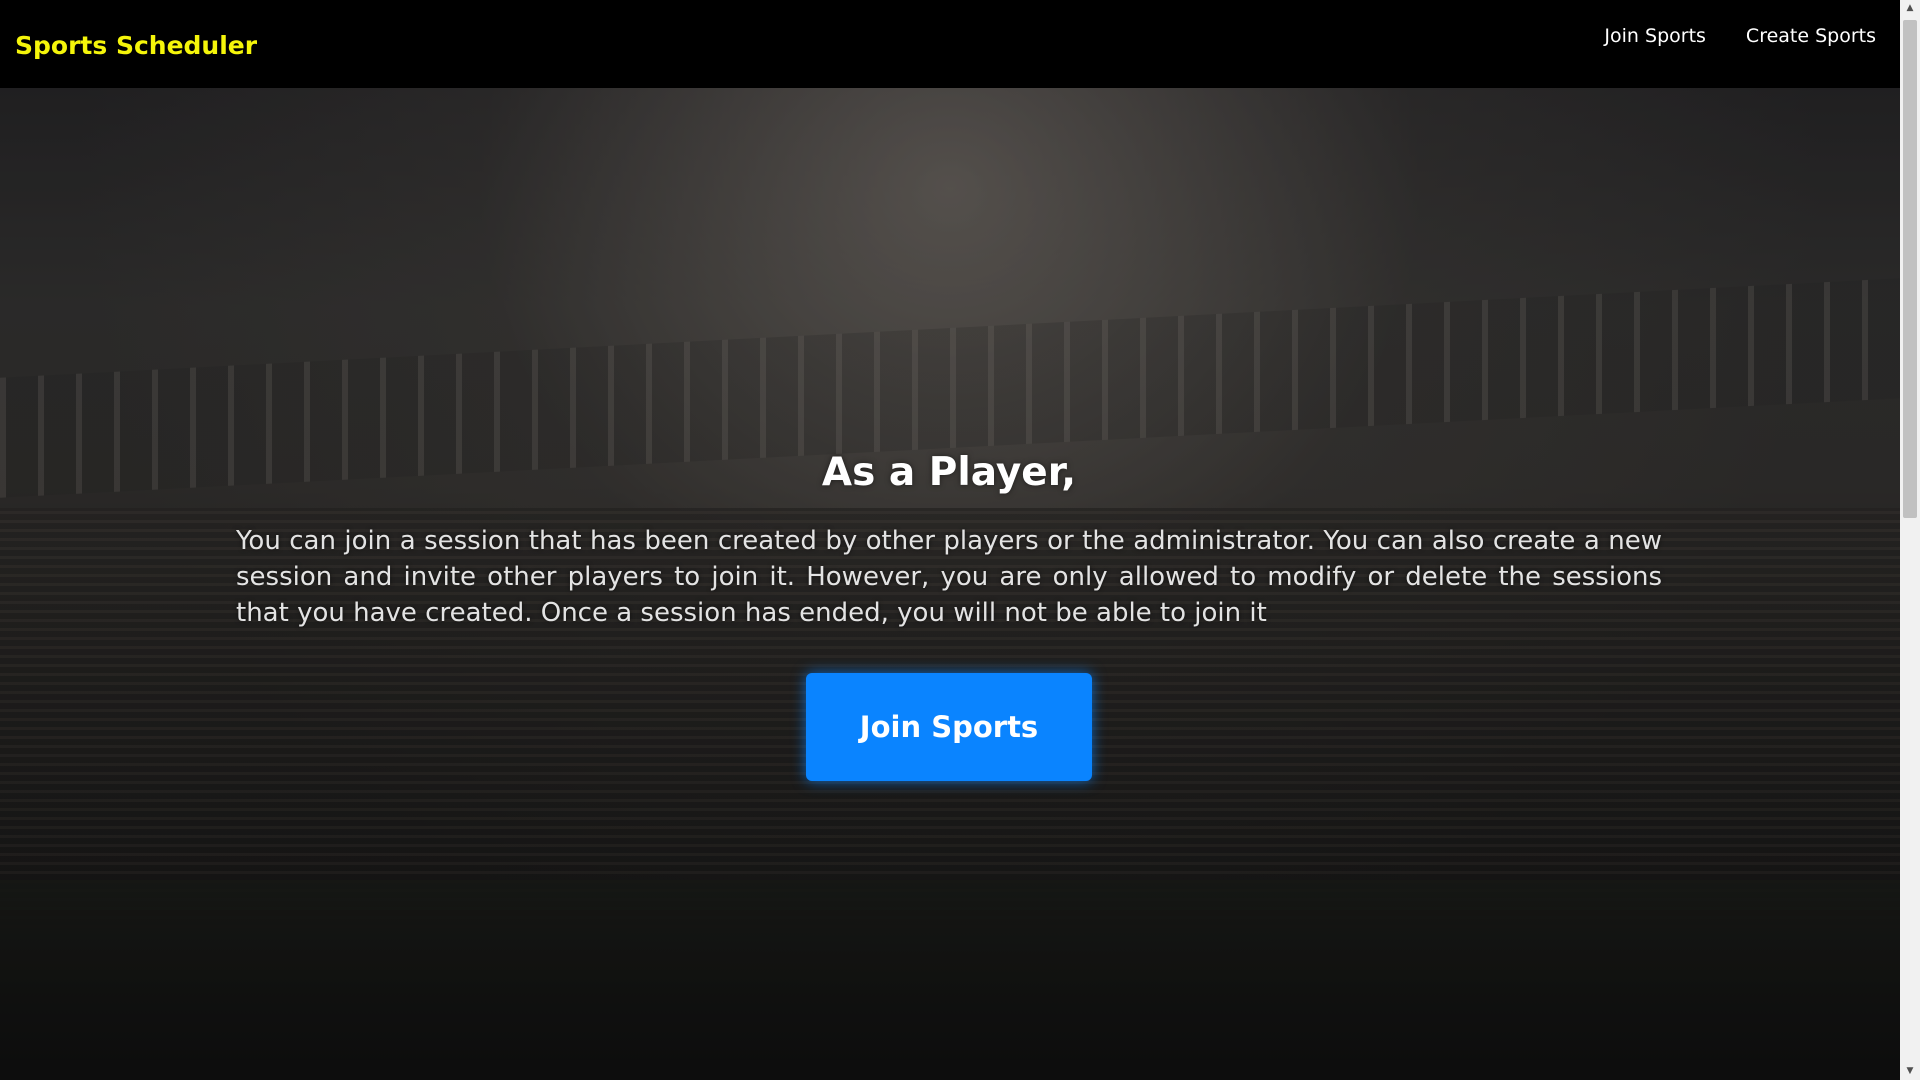  What do you see at coordinates (1910, 269) in the screenshot?
I see `scrollbar-thumb` at bounding box center [1910, 269].